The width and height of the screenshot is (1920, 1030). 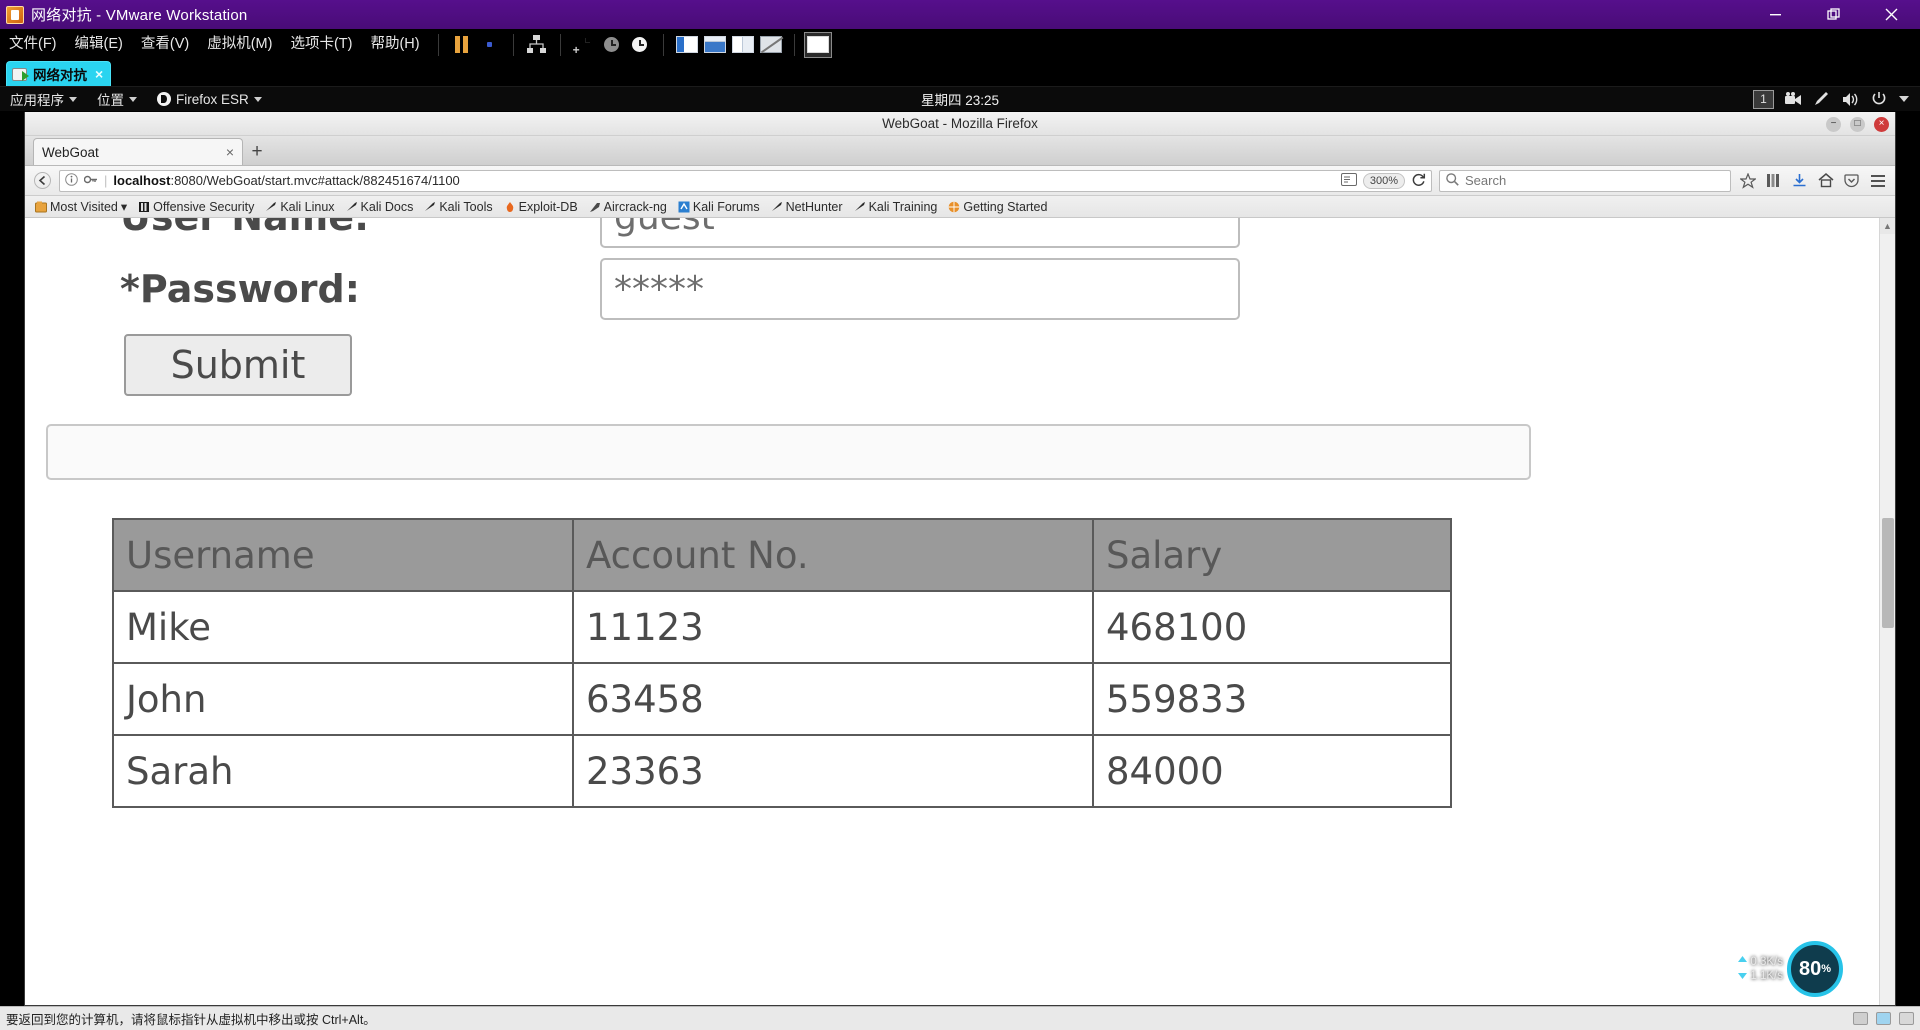 I want to click on applications-menu: 应用程序, so click(x=43, y=99).